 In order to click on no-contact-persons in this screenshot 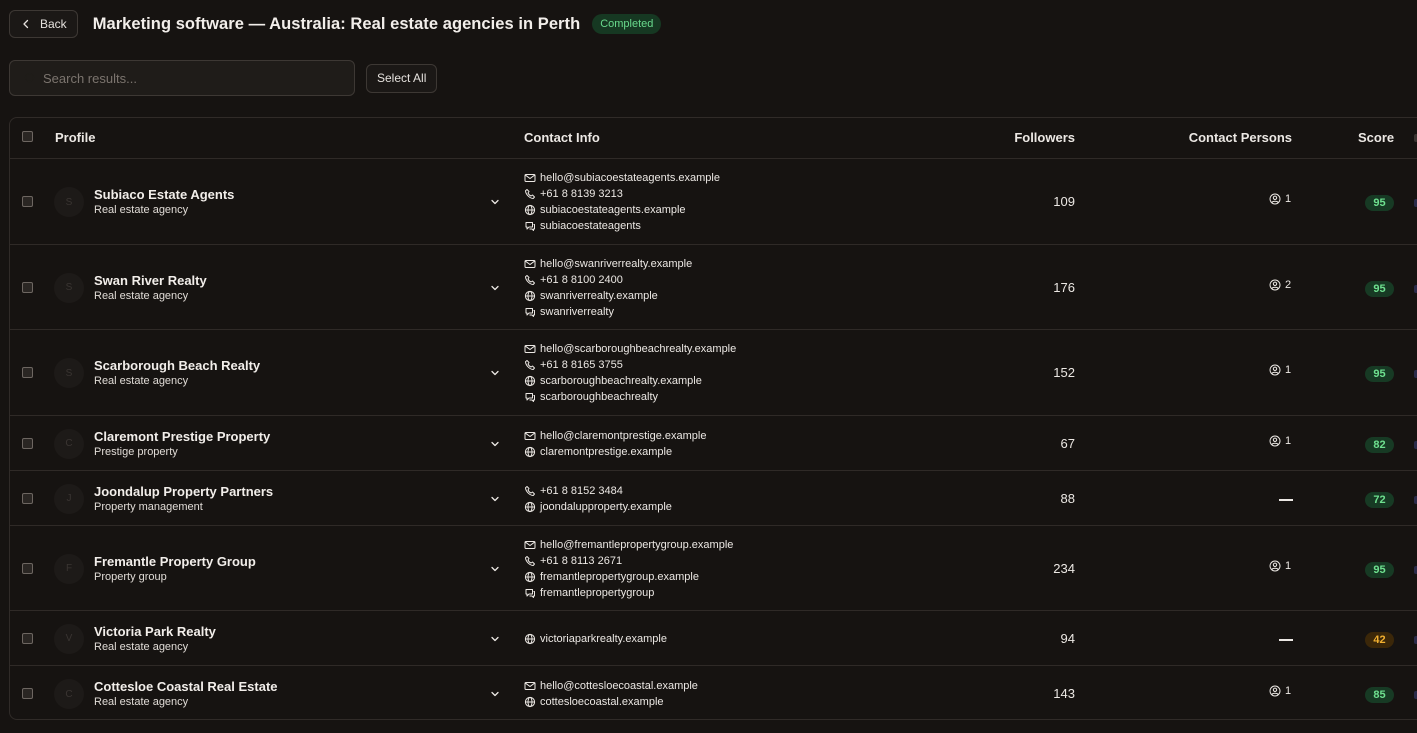, I will do `click(1286, 639)`.